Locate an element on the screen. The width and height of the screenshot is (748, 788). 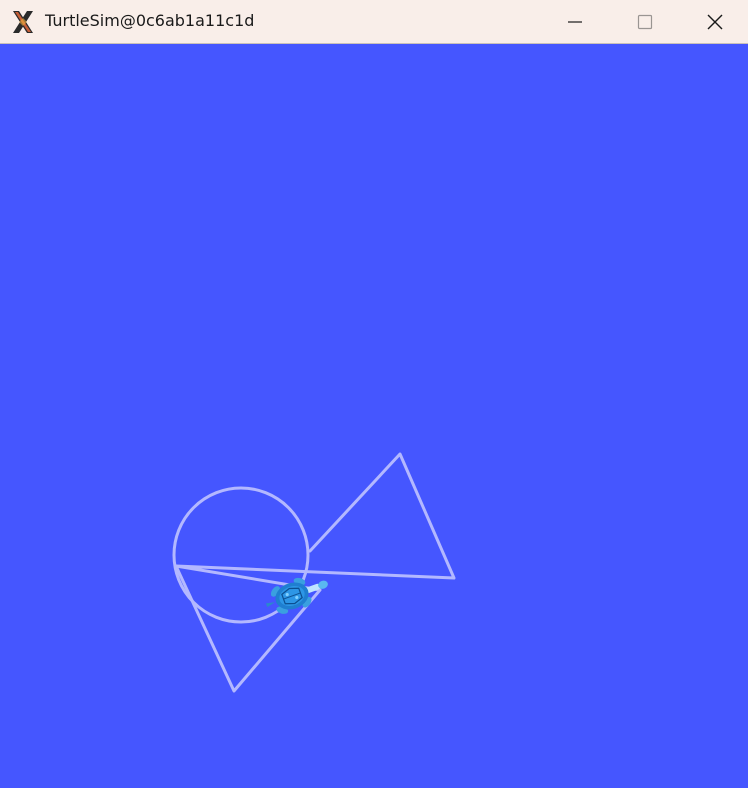
pen-trail is located at coordinates (314, 572).